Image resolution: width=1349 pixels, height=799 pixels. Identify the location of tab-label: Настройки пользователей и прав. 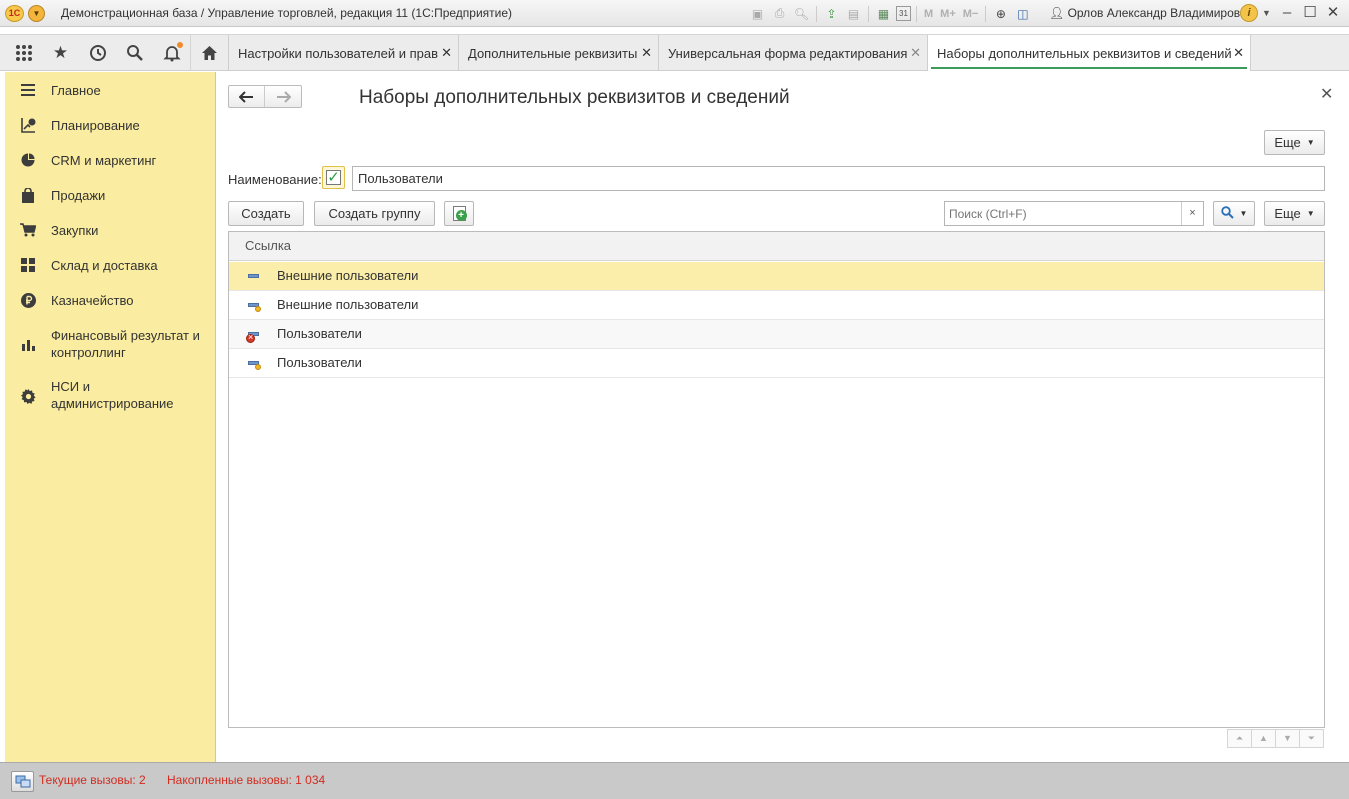
(338, 53).